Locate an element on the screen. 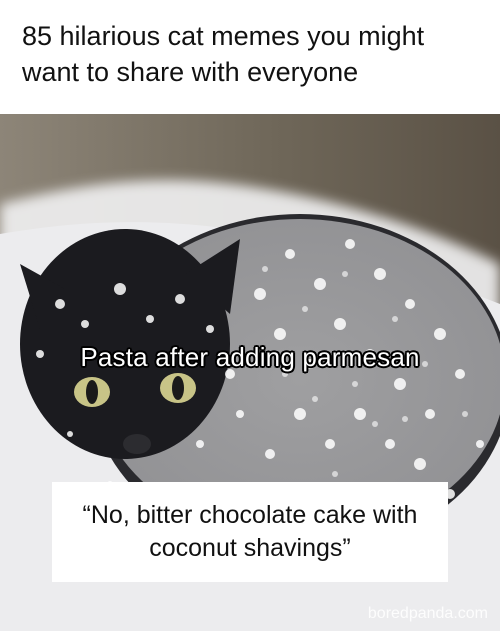 The image size is (500, 631). watermark: boredpanda.com is located at coordinates (427, 613).